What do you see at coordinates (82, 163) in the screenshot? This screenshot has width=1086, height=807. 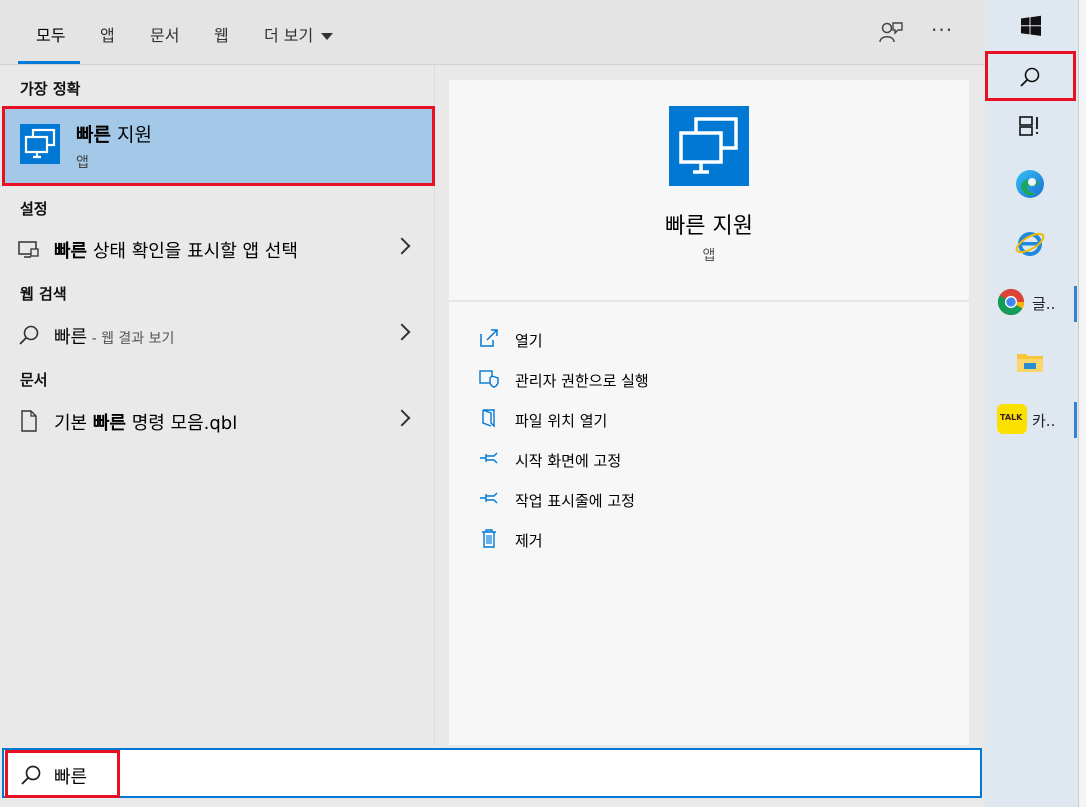 I see `best-match-subtitle: 앱` at bounding box center [82, 163].